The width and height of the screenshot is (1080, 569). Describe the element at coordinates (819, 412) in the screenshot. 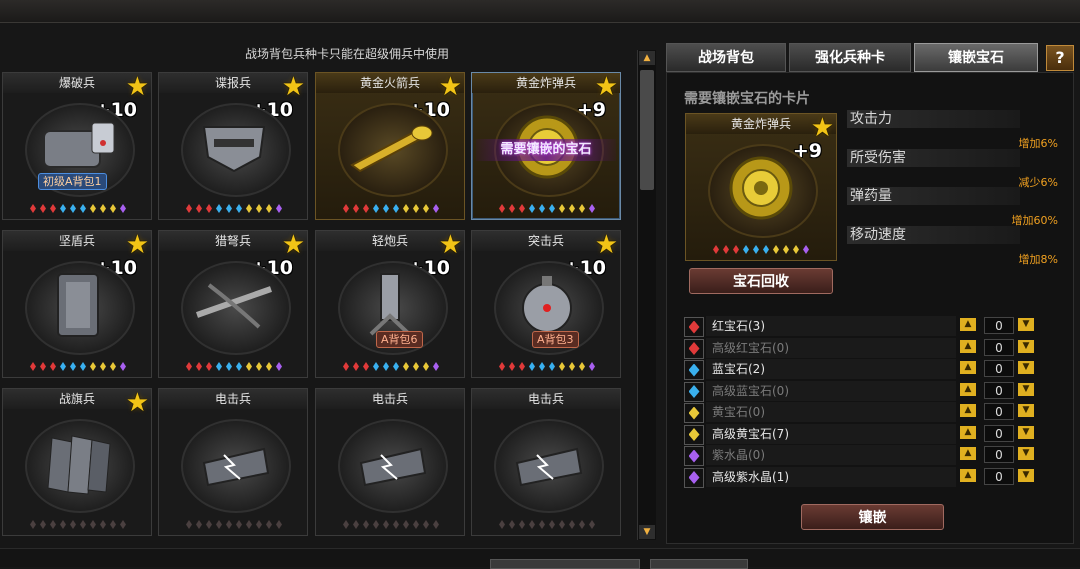

I see `gem-row: 黄宝石(0)` at that location.